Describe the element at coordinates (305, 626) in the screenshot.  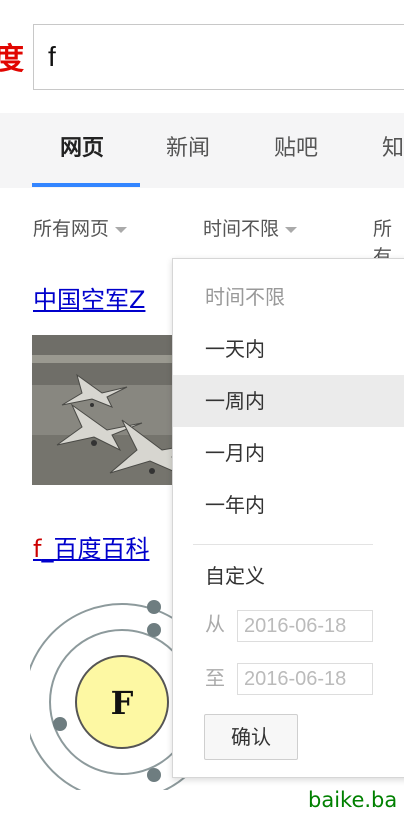
I see `from-date-input: 2016-06-18` at that location.